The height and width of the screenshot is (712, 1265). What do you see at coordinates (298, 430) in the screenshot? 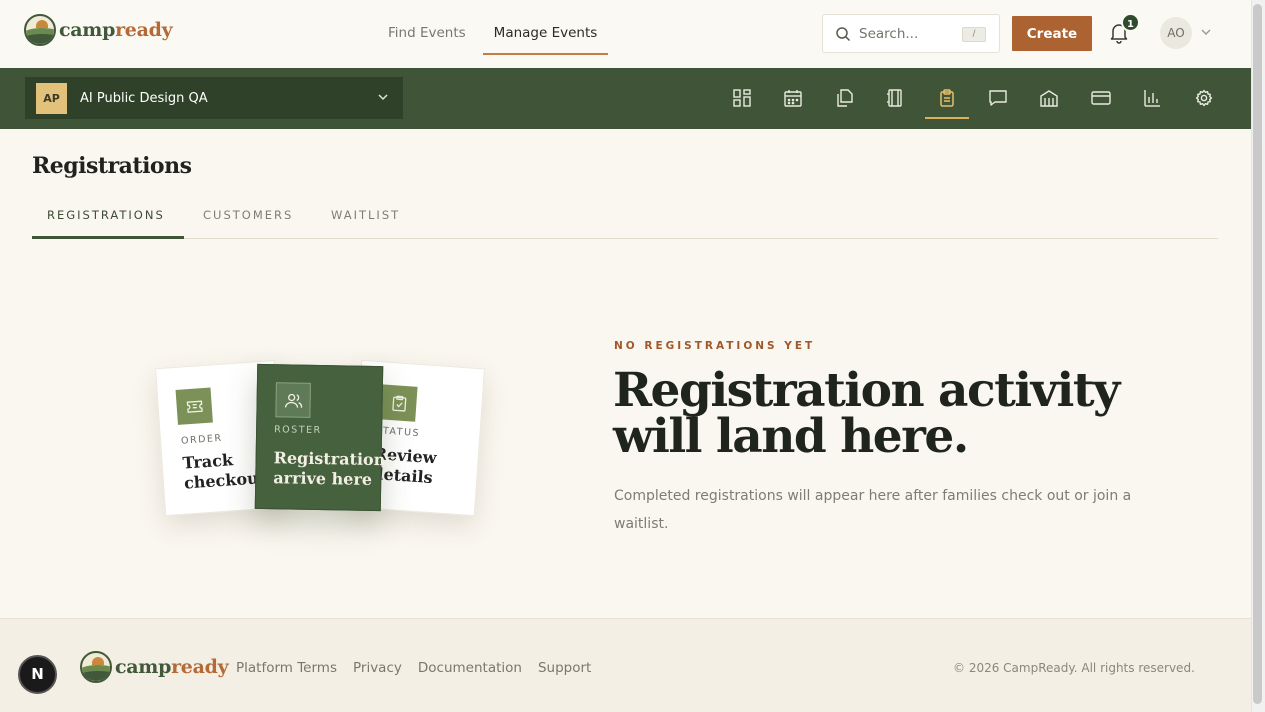
I see `card-label: ROSTER` at bounding box center [298, 430].